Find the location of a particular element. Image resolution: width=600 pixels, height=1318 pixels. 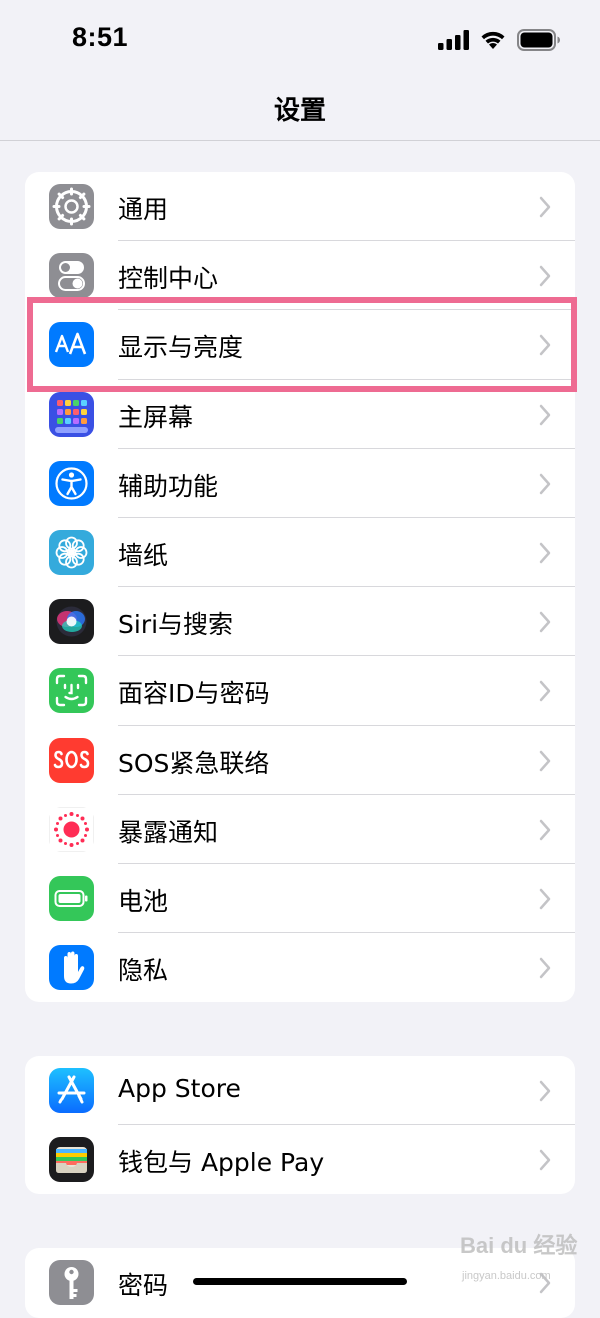

watermark-url: jingyan.baidu.com is located at coordinates (506, 1276).